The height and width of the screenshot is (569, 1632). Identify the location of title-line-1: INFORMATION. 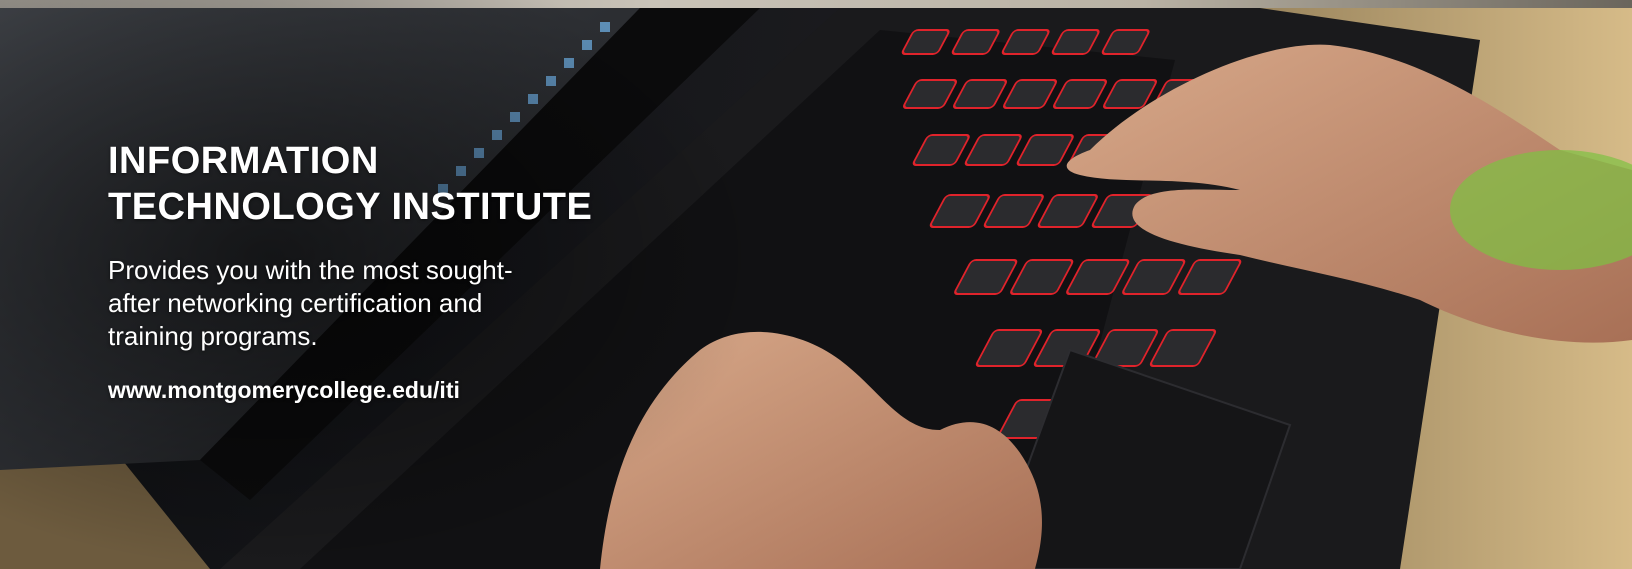
(243, 161).